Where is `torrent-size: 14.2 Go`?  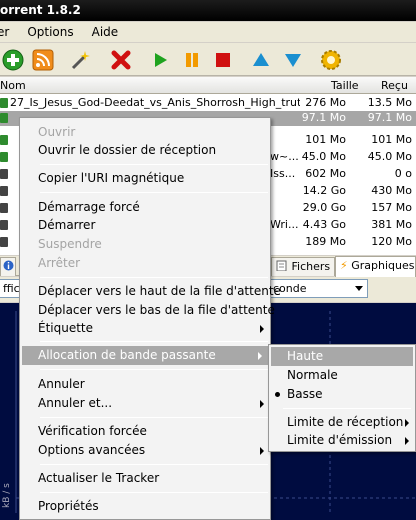 torrent-size: 14.2 Go is located at coordinates (324, 190).